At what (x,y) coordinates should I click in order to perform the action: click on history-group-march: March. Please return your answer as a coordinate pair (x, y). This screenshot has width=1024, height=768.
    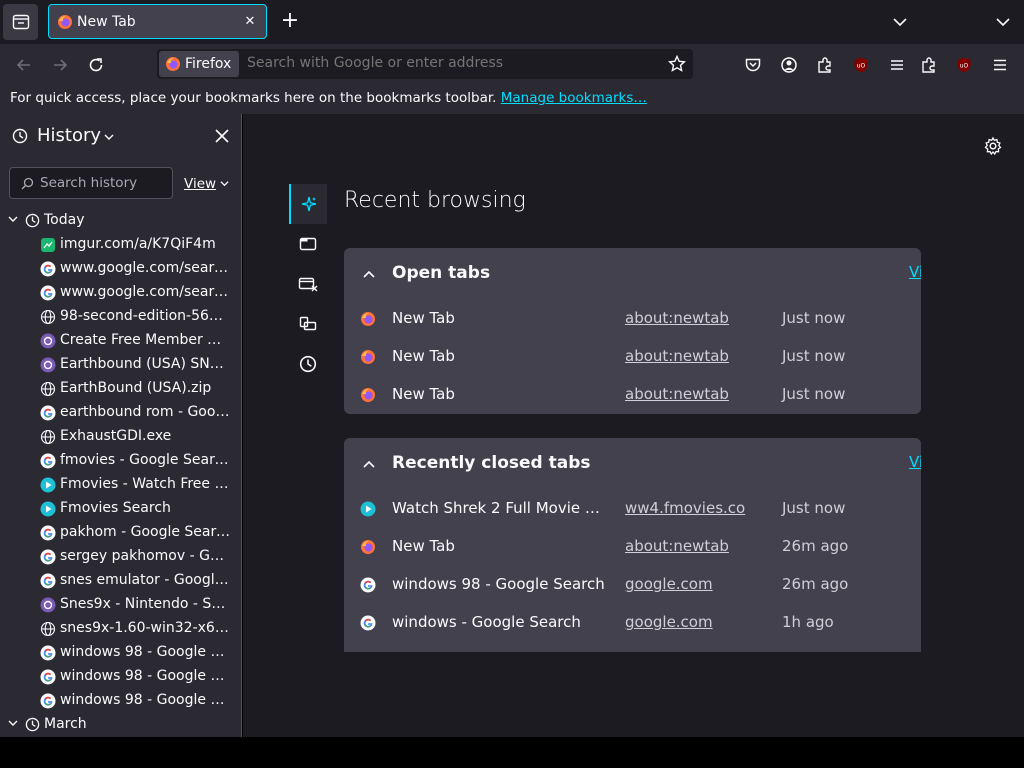
    Looking at the image, I should click on (120, 725).